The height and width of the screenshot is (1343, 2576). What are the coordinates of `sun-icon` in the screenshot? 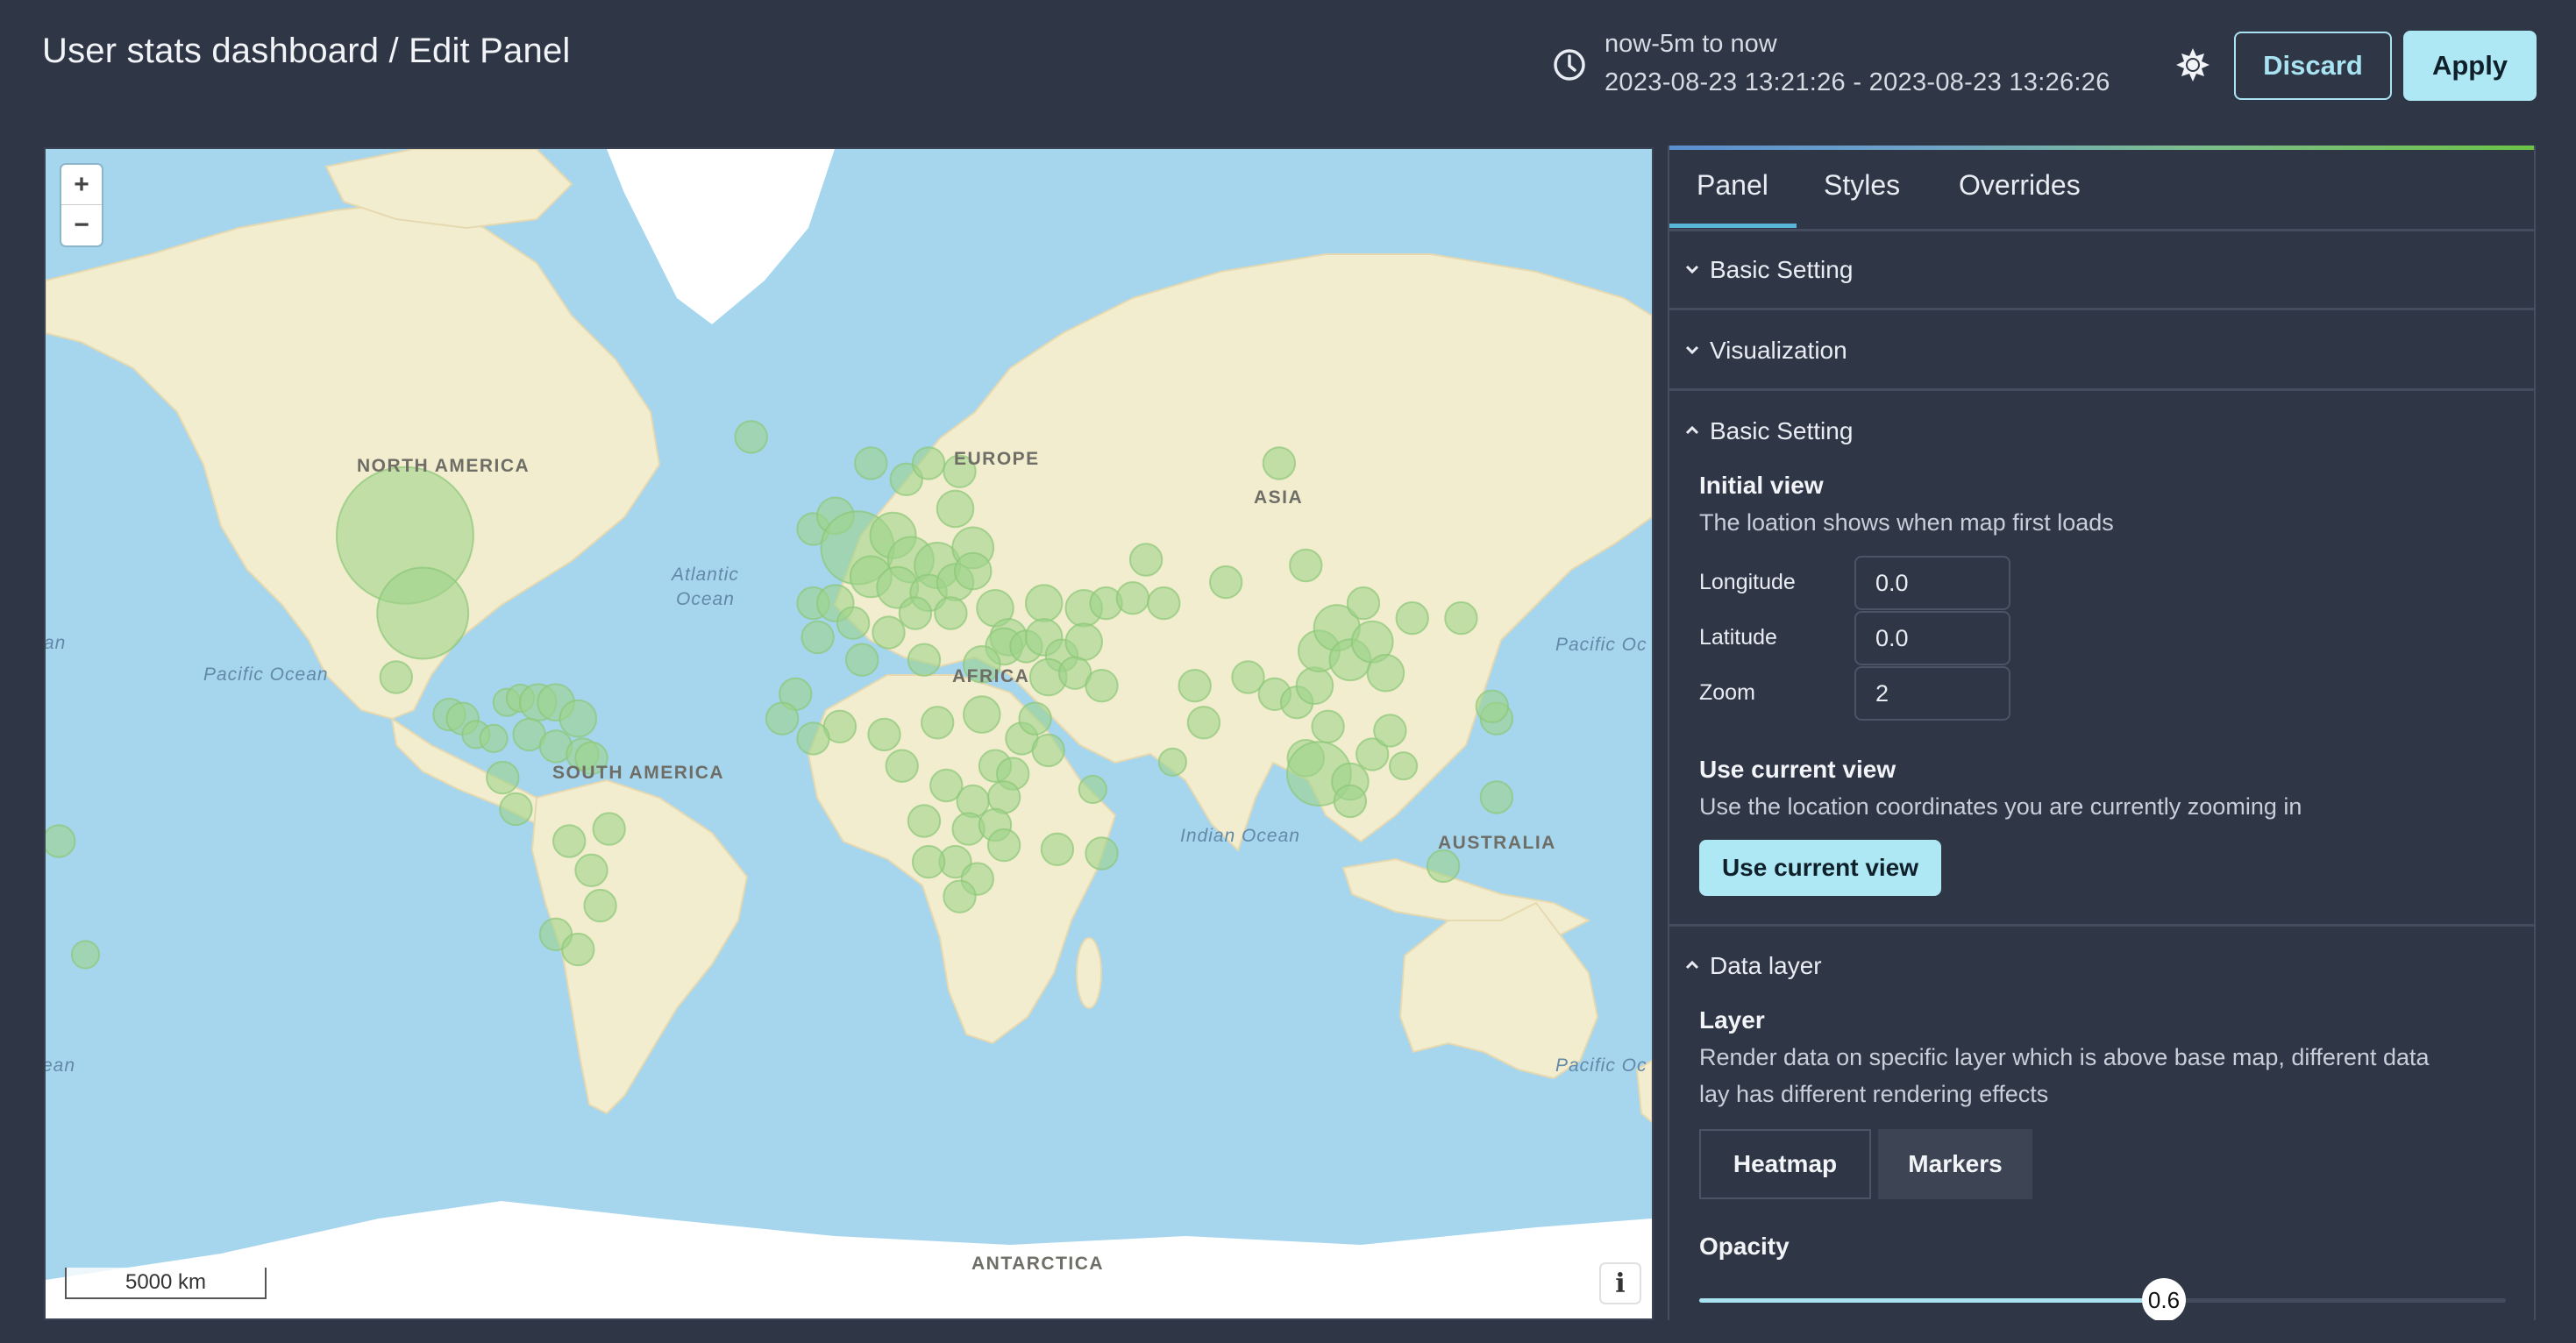 It's located at (2192, 64).